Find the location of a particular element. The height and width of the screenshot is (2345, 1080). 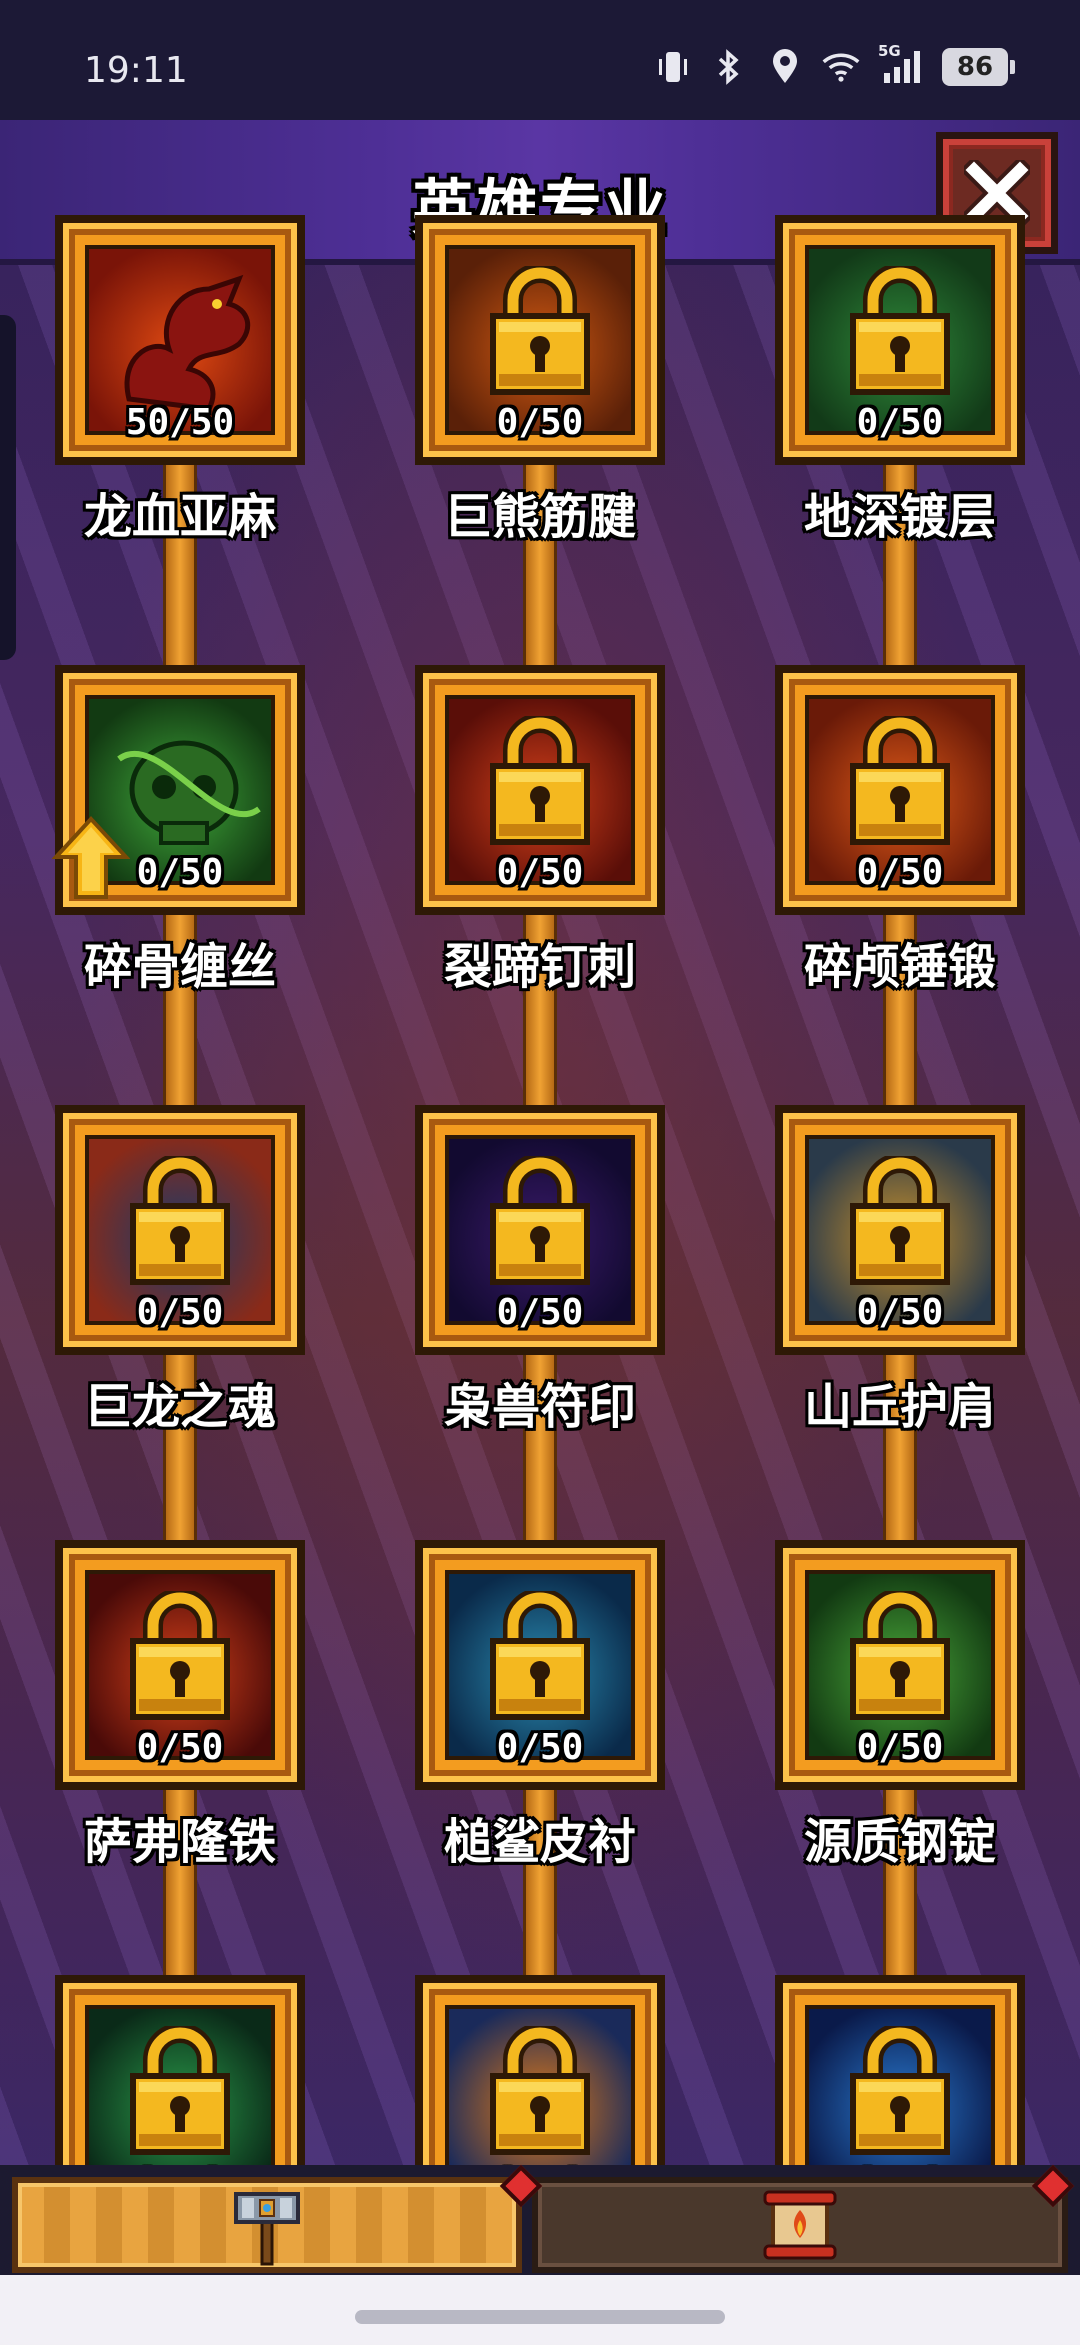

skill-name: 巨熊筋腱 is located at coordinates (539, 517).